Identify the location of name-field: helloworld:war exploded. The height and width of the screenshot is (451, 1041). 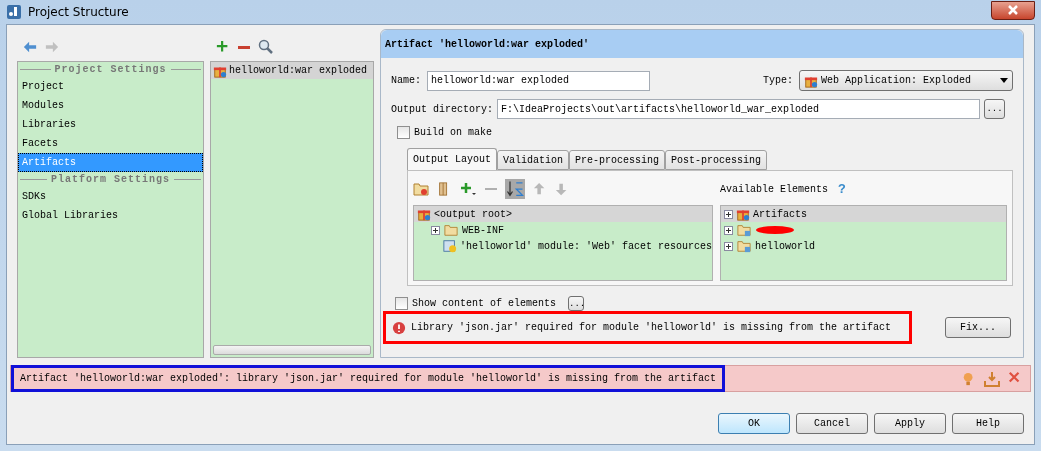
(538, 80).